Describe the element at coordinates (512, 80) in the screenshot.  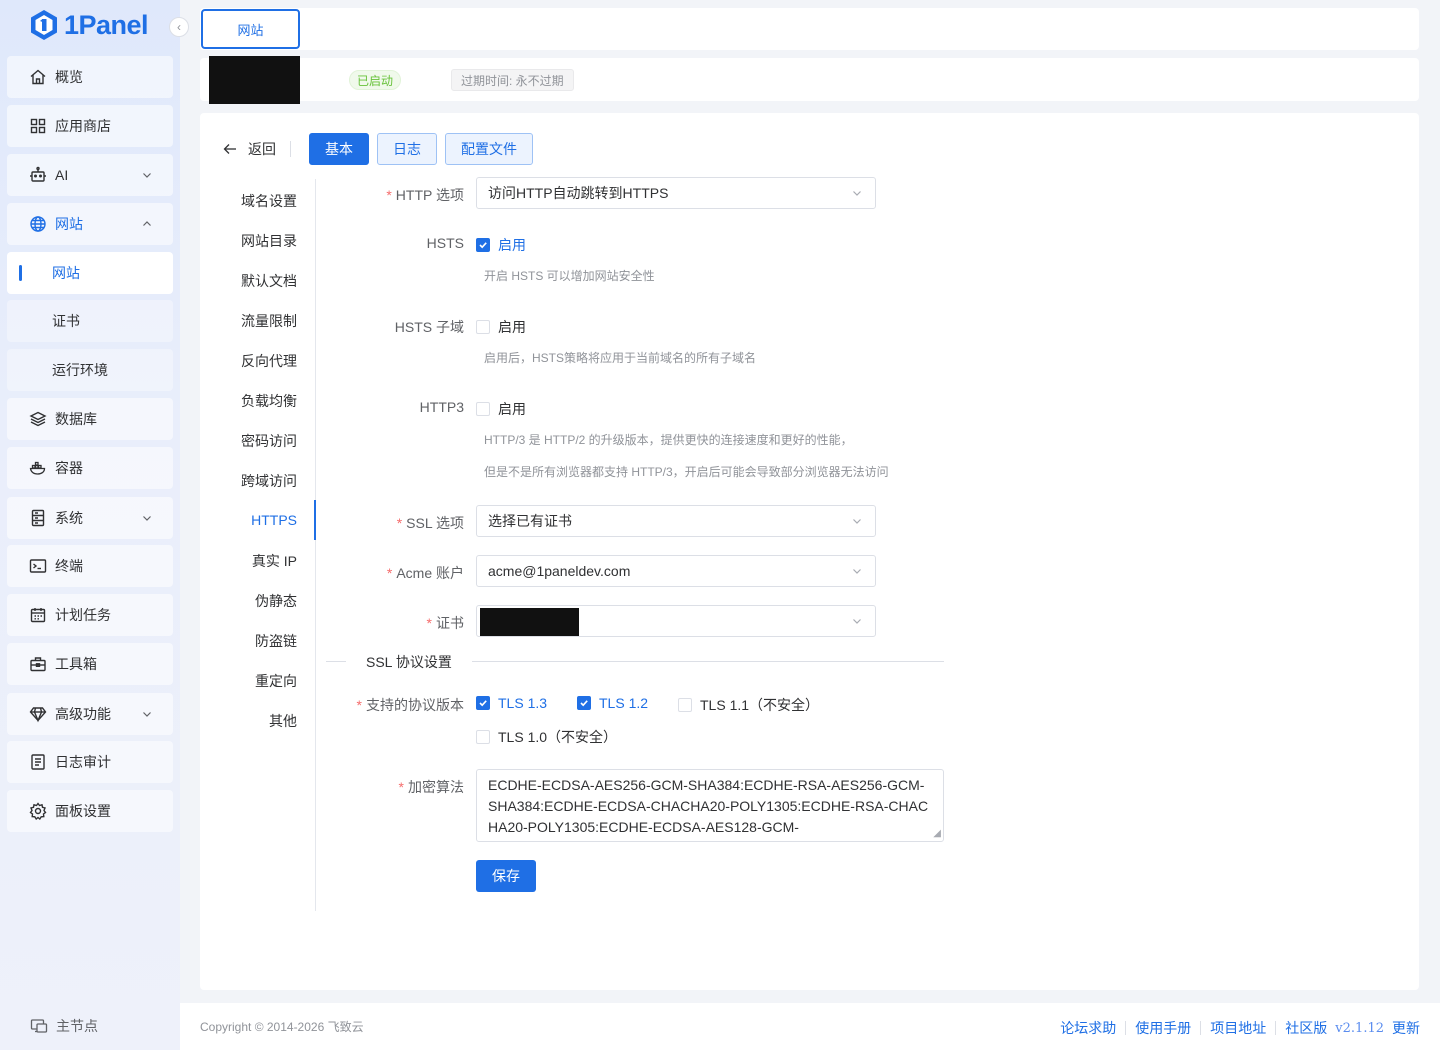
I see `expire-badge: 过期时间: 永不过期` at that location.